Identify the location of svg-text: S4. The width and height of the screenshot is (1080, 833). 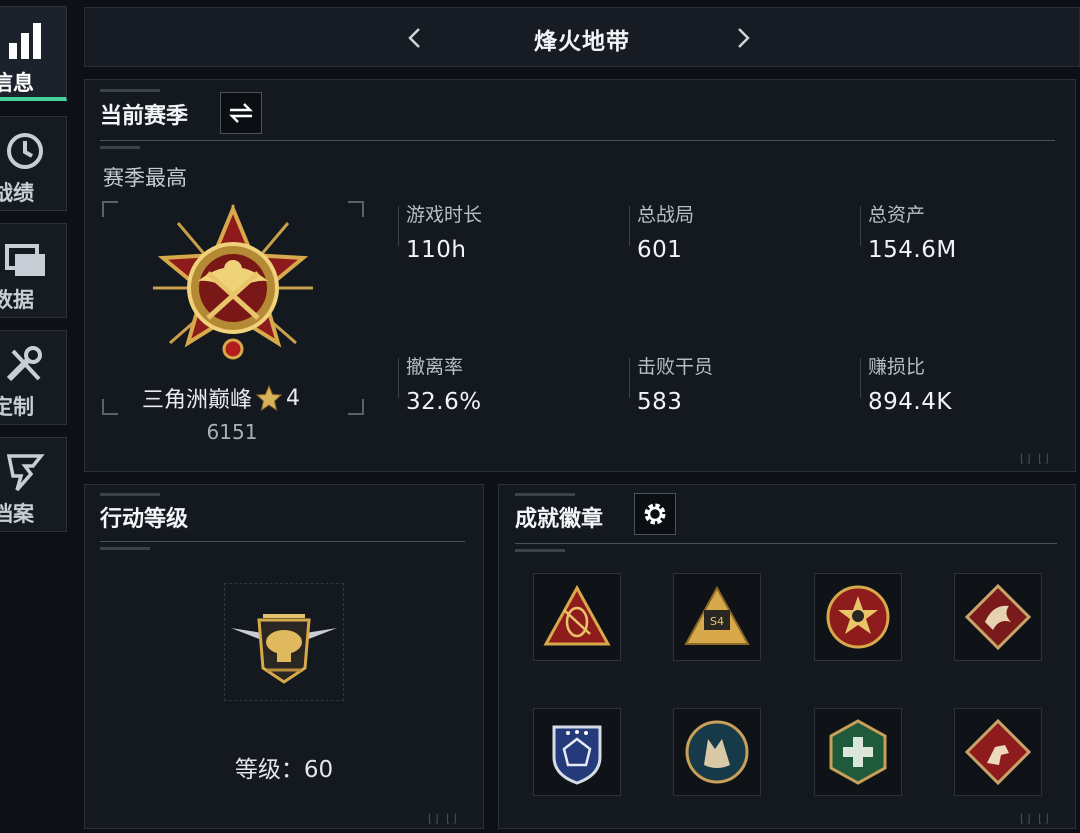
(717, 621).